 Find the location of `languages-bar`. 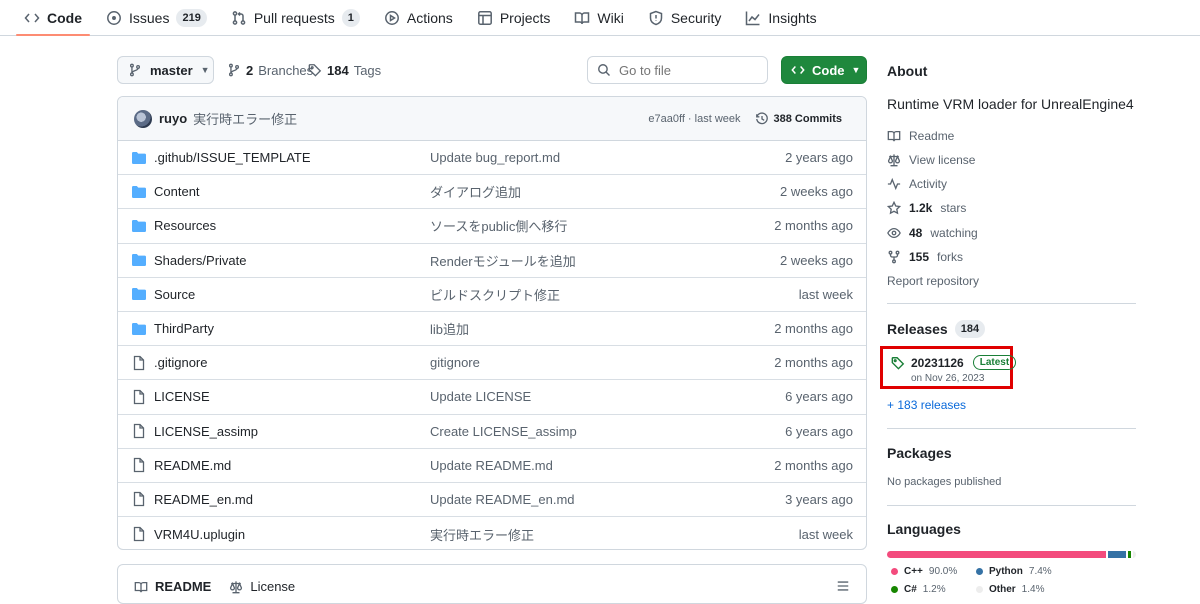

languages-bar is located at coordinates (1011, 554).